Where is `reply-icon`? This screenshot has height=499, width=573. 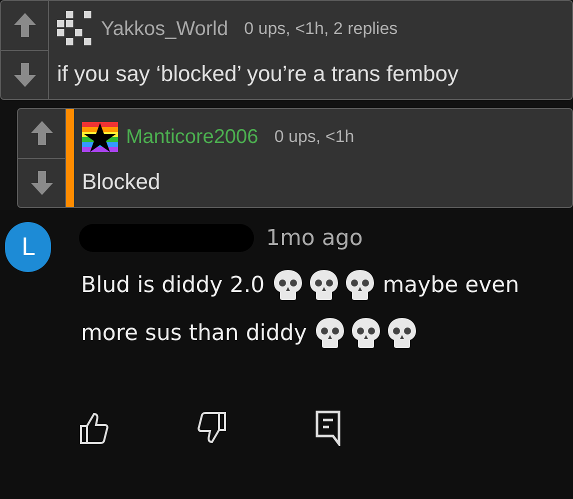 reply-icon is located at coordinates (328, 428).